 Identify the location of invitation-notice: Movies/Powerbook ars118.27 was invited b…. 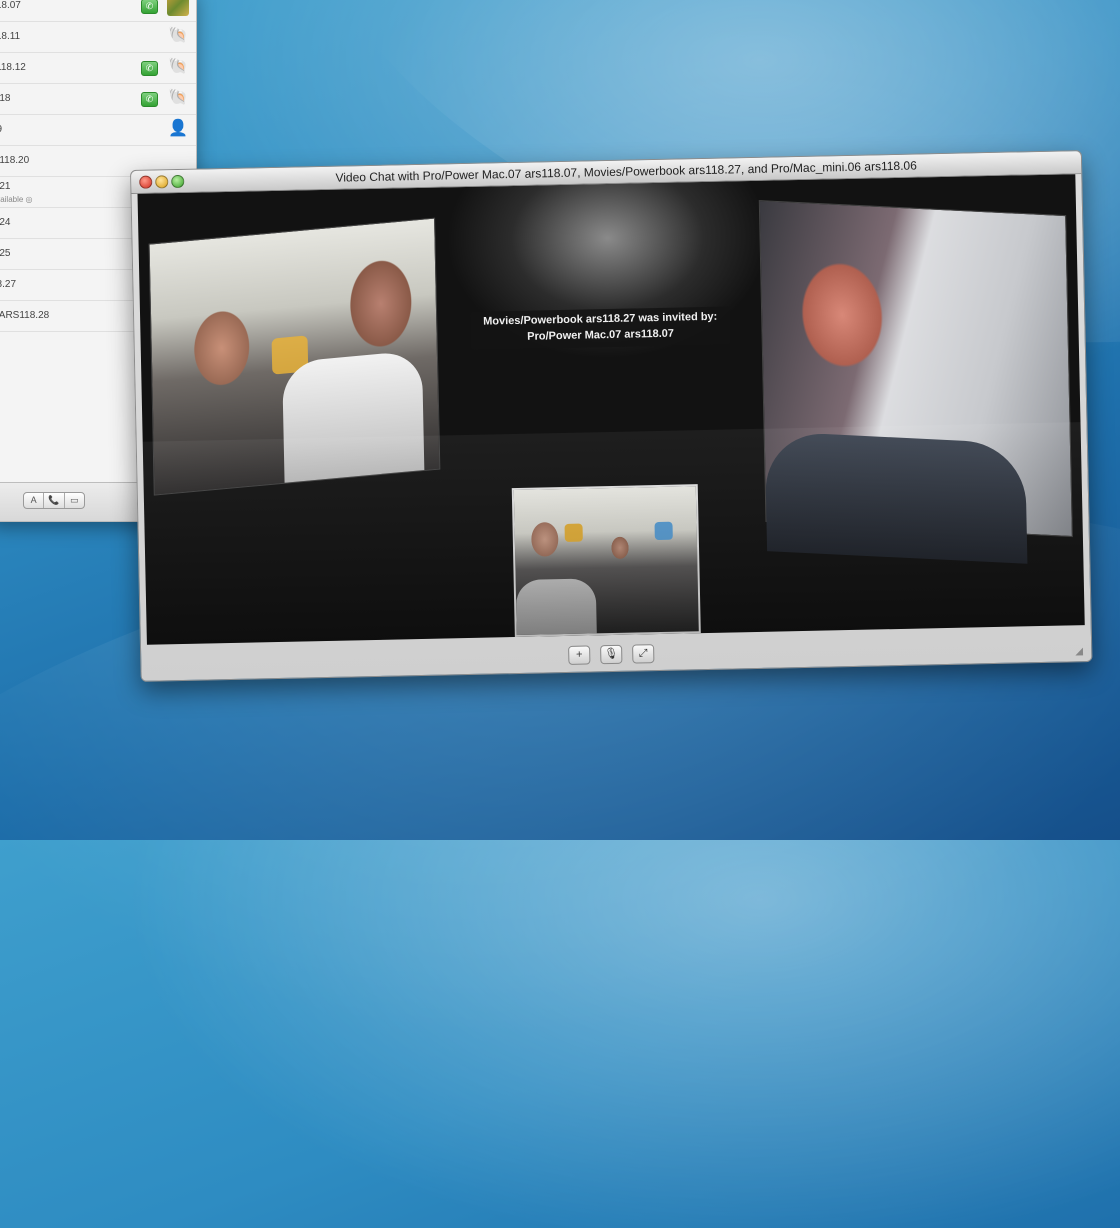
(600, 328).